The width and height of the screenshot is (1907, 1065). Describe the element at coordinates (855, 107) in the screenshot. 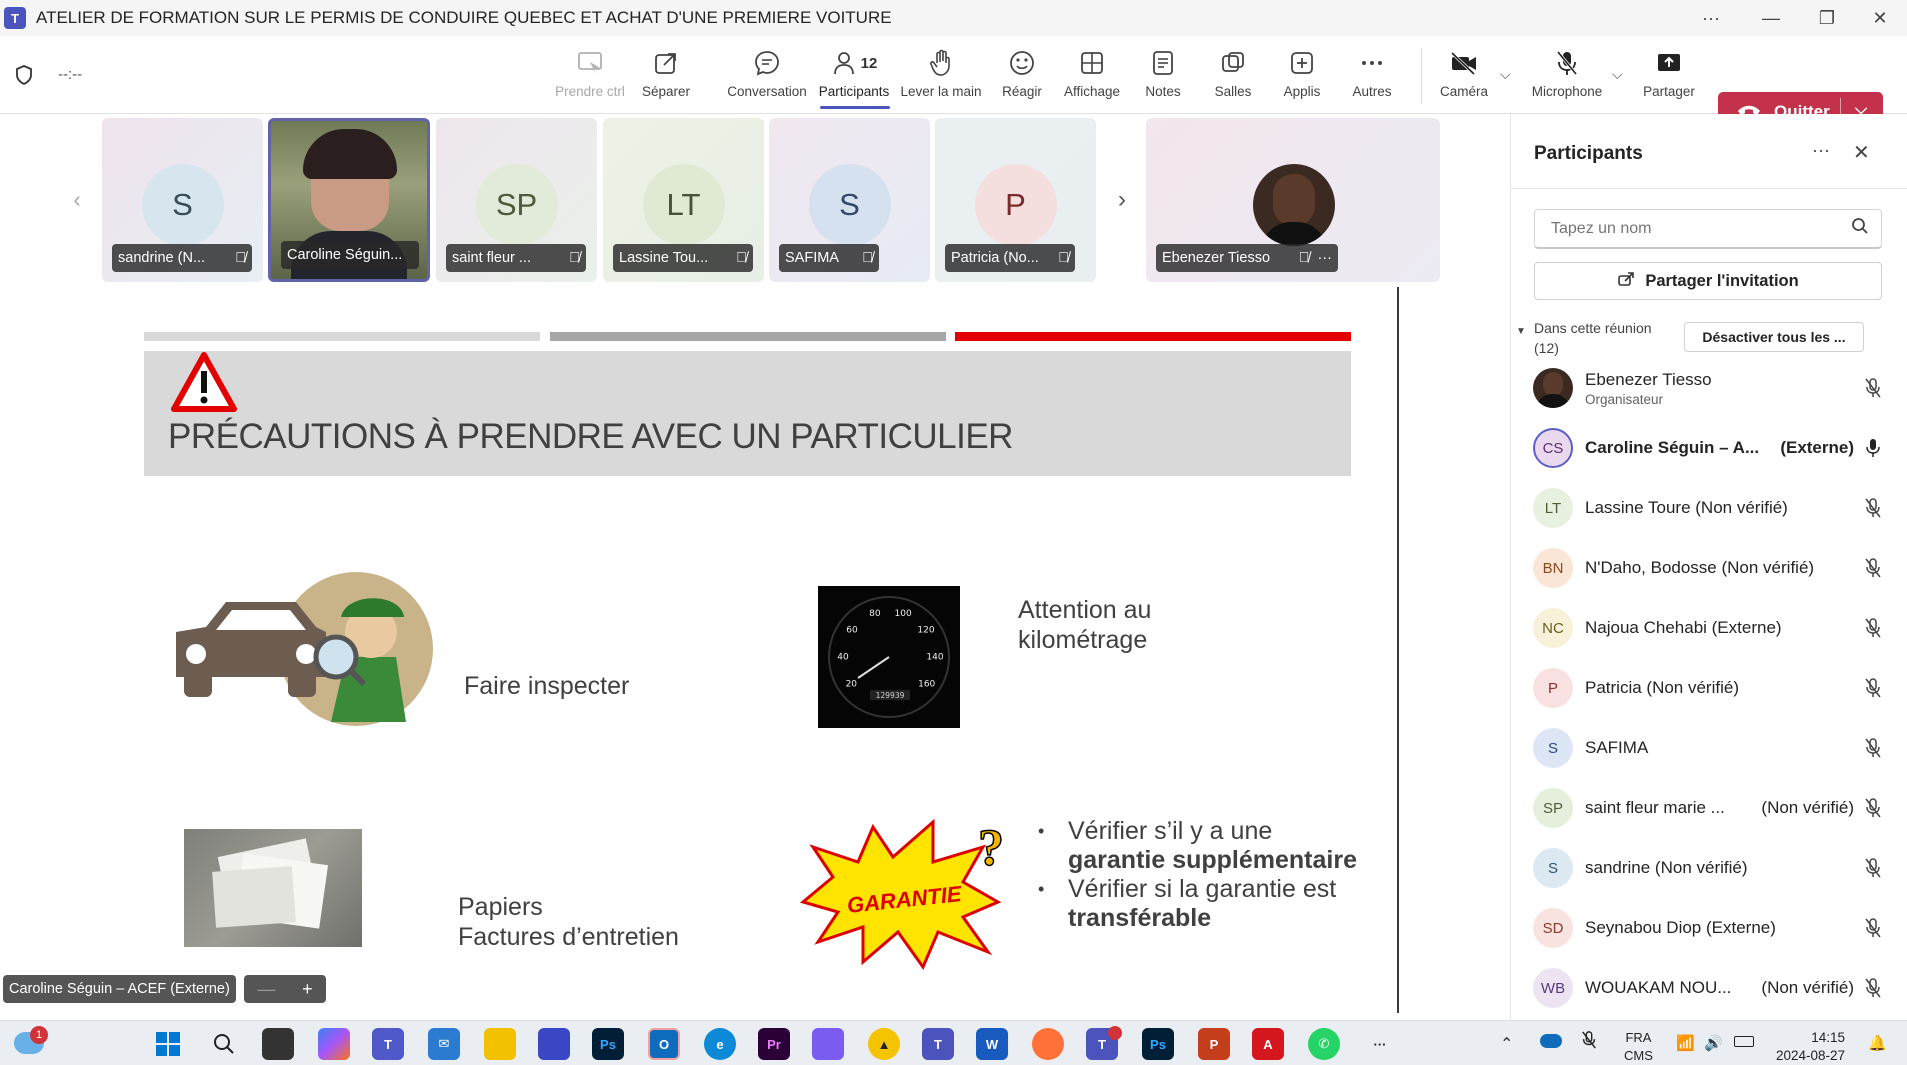

I see `active-tab-indicator` at that location.